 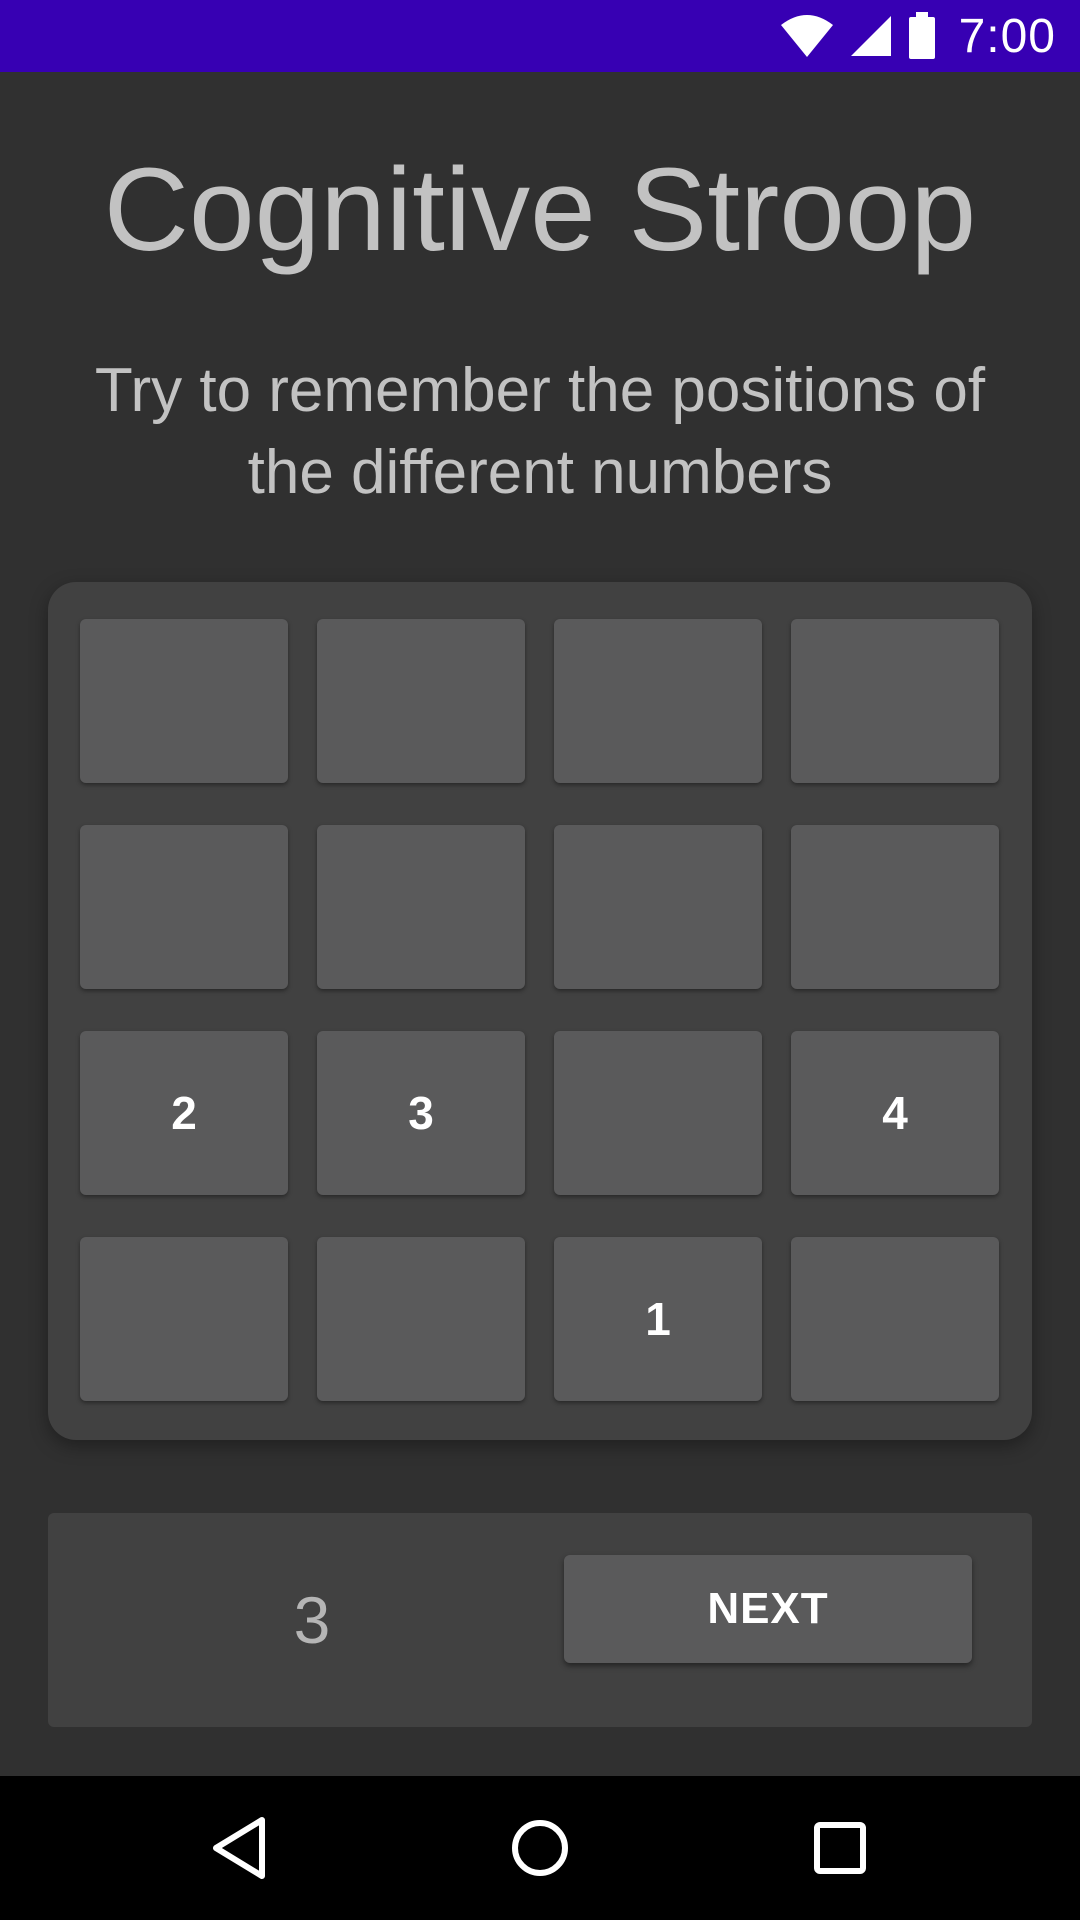 What do you see at coordinates (658, 1319) in the screenshot?
I see `grid-tile-r4c3: 1` at bounding box center [658, 1319].